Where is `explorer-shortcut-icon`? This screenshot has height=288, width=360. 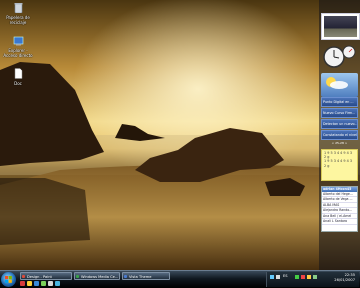
explorer-shortcut-icon is located at coordinates (18, 41).